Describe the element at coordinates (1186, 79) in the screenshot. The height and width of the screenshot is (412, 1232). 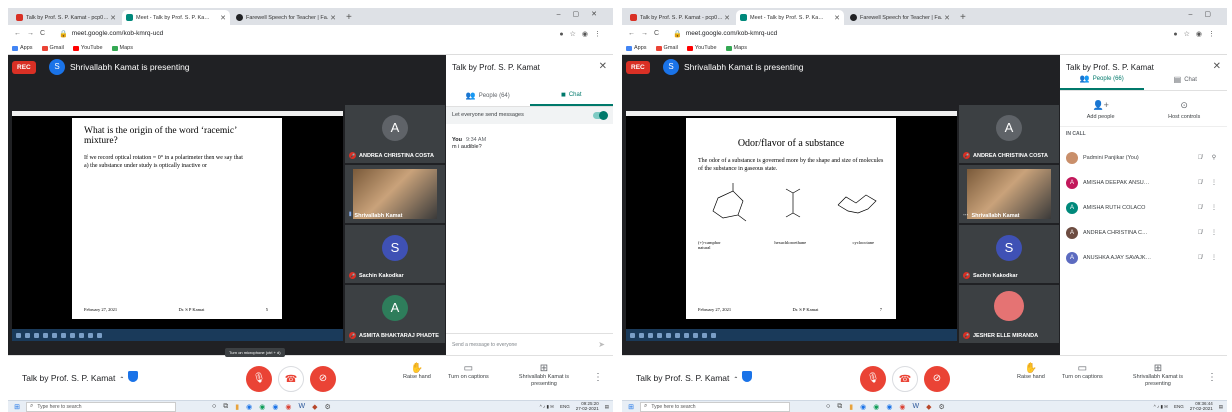
I see `tab-chat: ▤ Chat` at that location.